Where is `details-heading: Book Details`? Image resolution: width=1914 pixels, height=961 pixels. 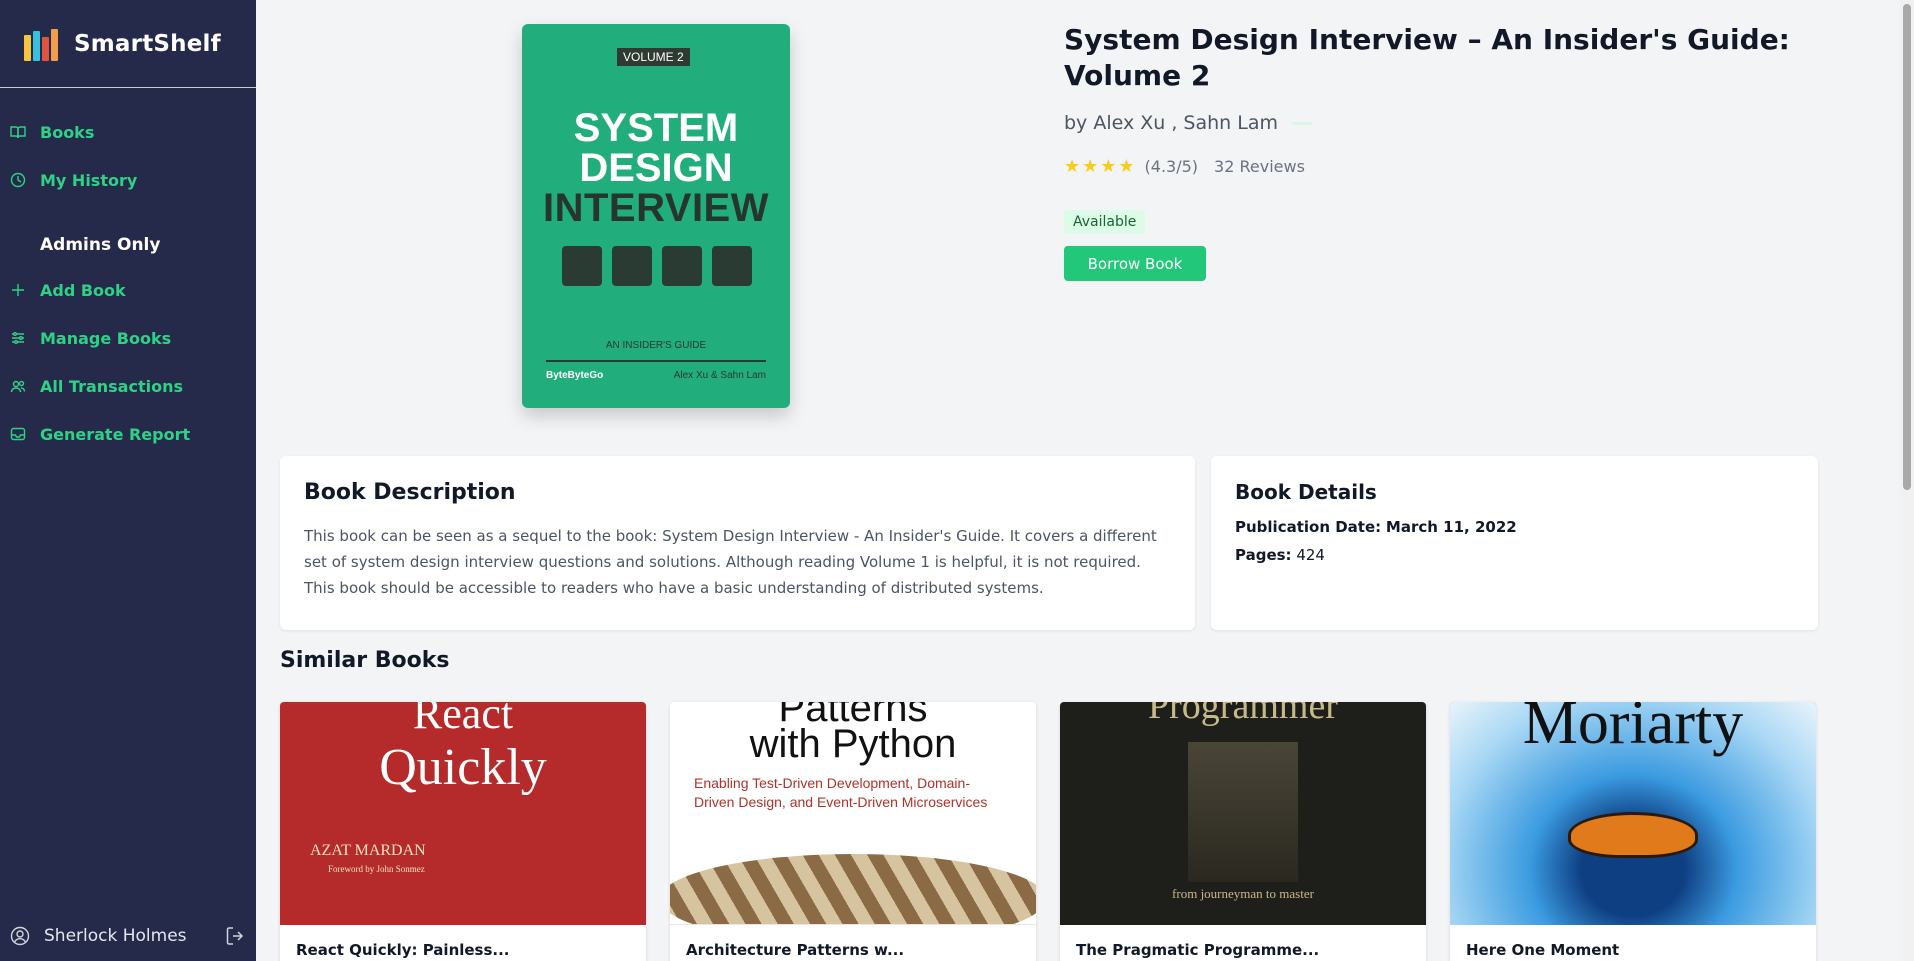
details-heading: Book Details is located at coordinates (1306, 492).